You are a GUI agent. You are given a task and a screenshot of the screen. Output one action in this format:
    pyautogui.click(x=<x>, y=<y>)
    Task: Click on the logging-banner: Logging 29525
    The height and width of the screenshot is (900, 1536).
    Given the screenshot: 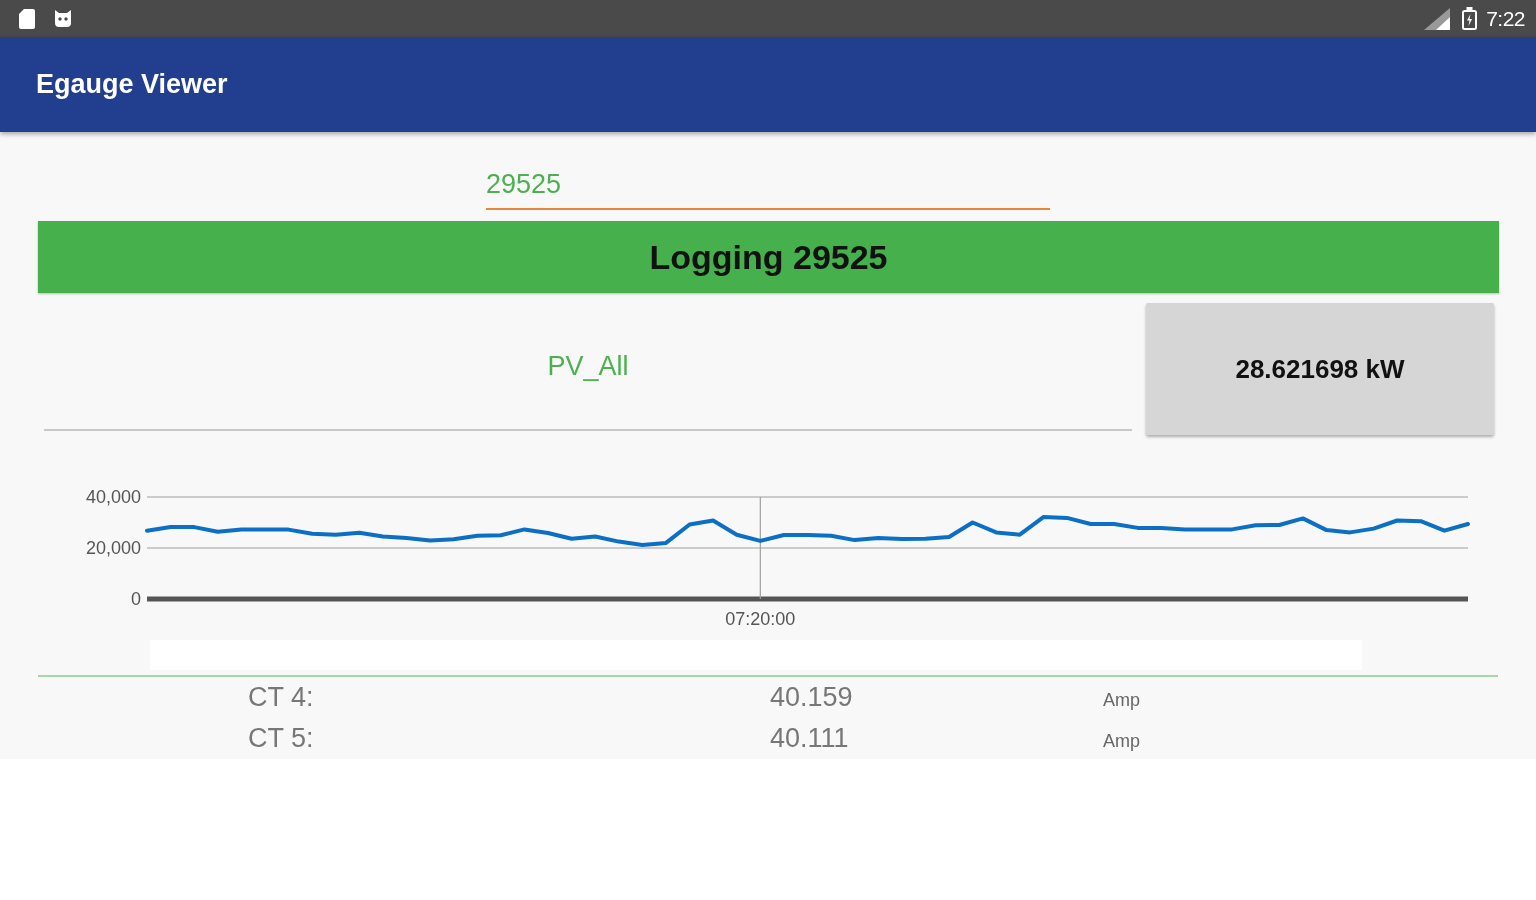 What is the action you would take?
    pyautogui.click(x=768, y=257)
    